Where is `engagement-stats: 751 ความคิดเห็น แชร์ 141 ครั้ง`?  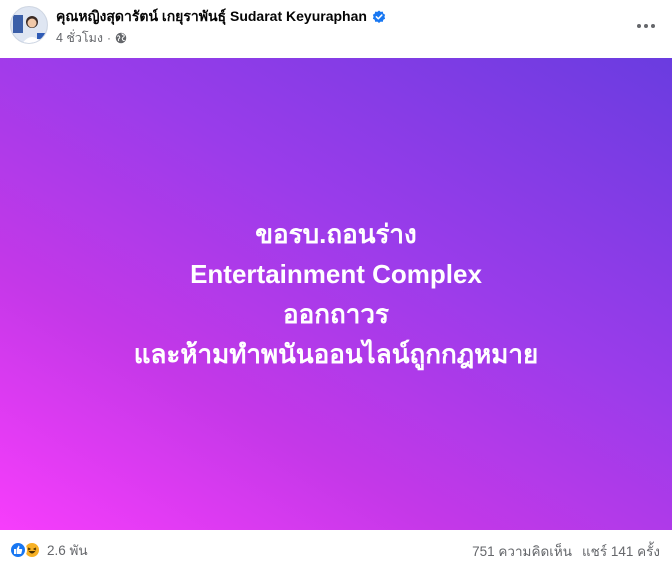 engagement-stats: 751 ความคิดเห็น แชร์ 141 ครั้ง is located at coordinates (566, 551).